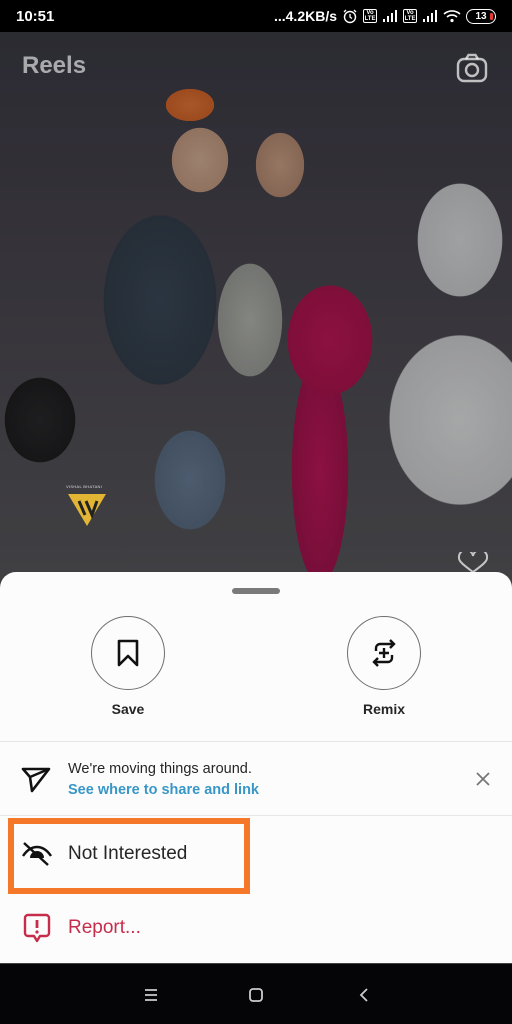  I want to click on send-icon, so click(36, 779).